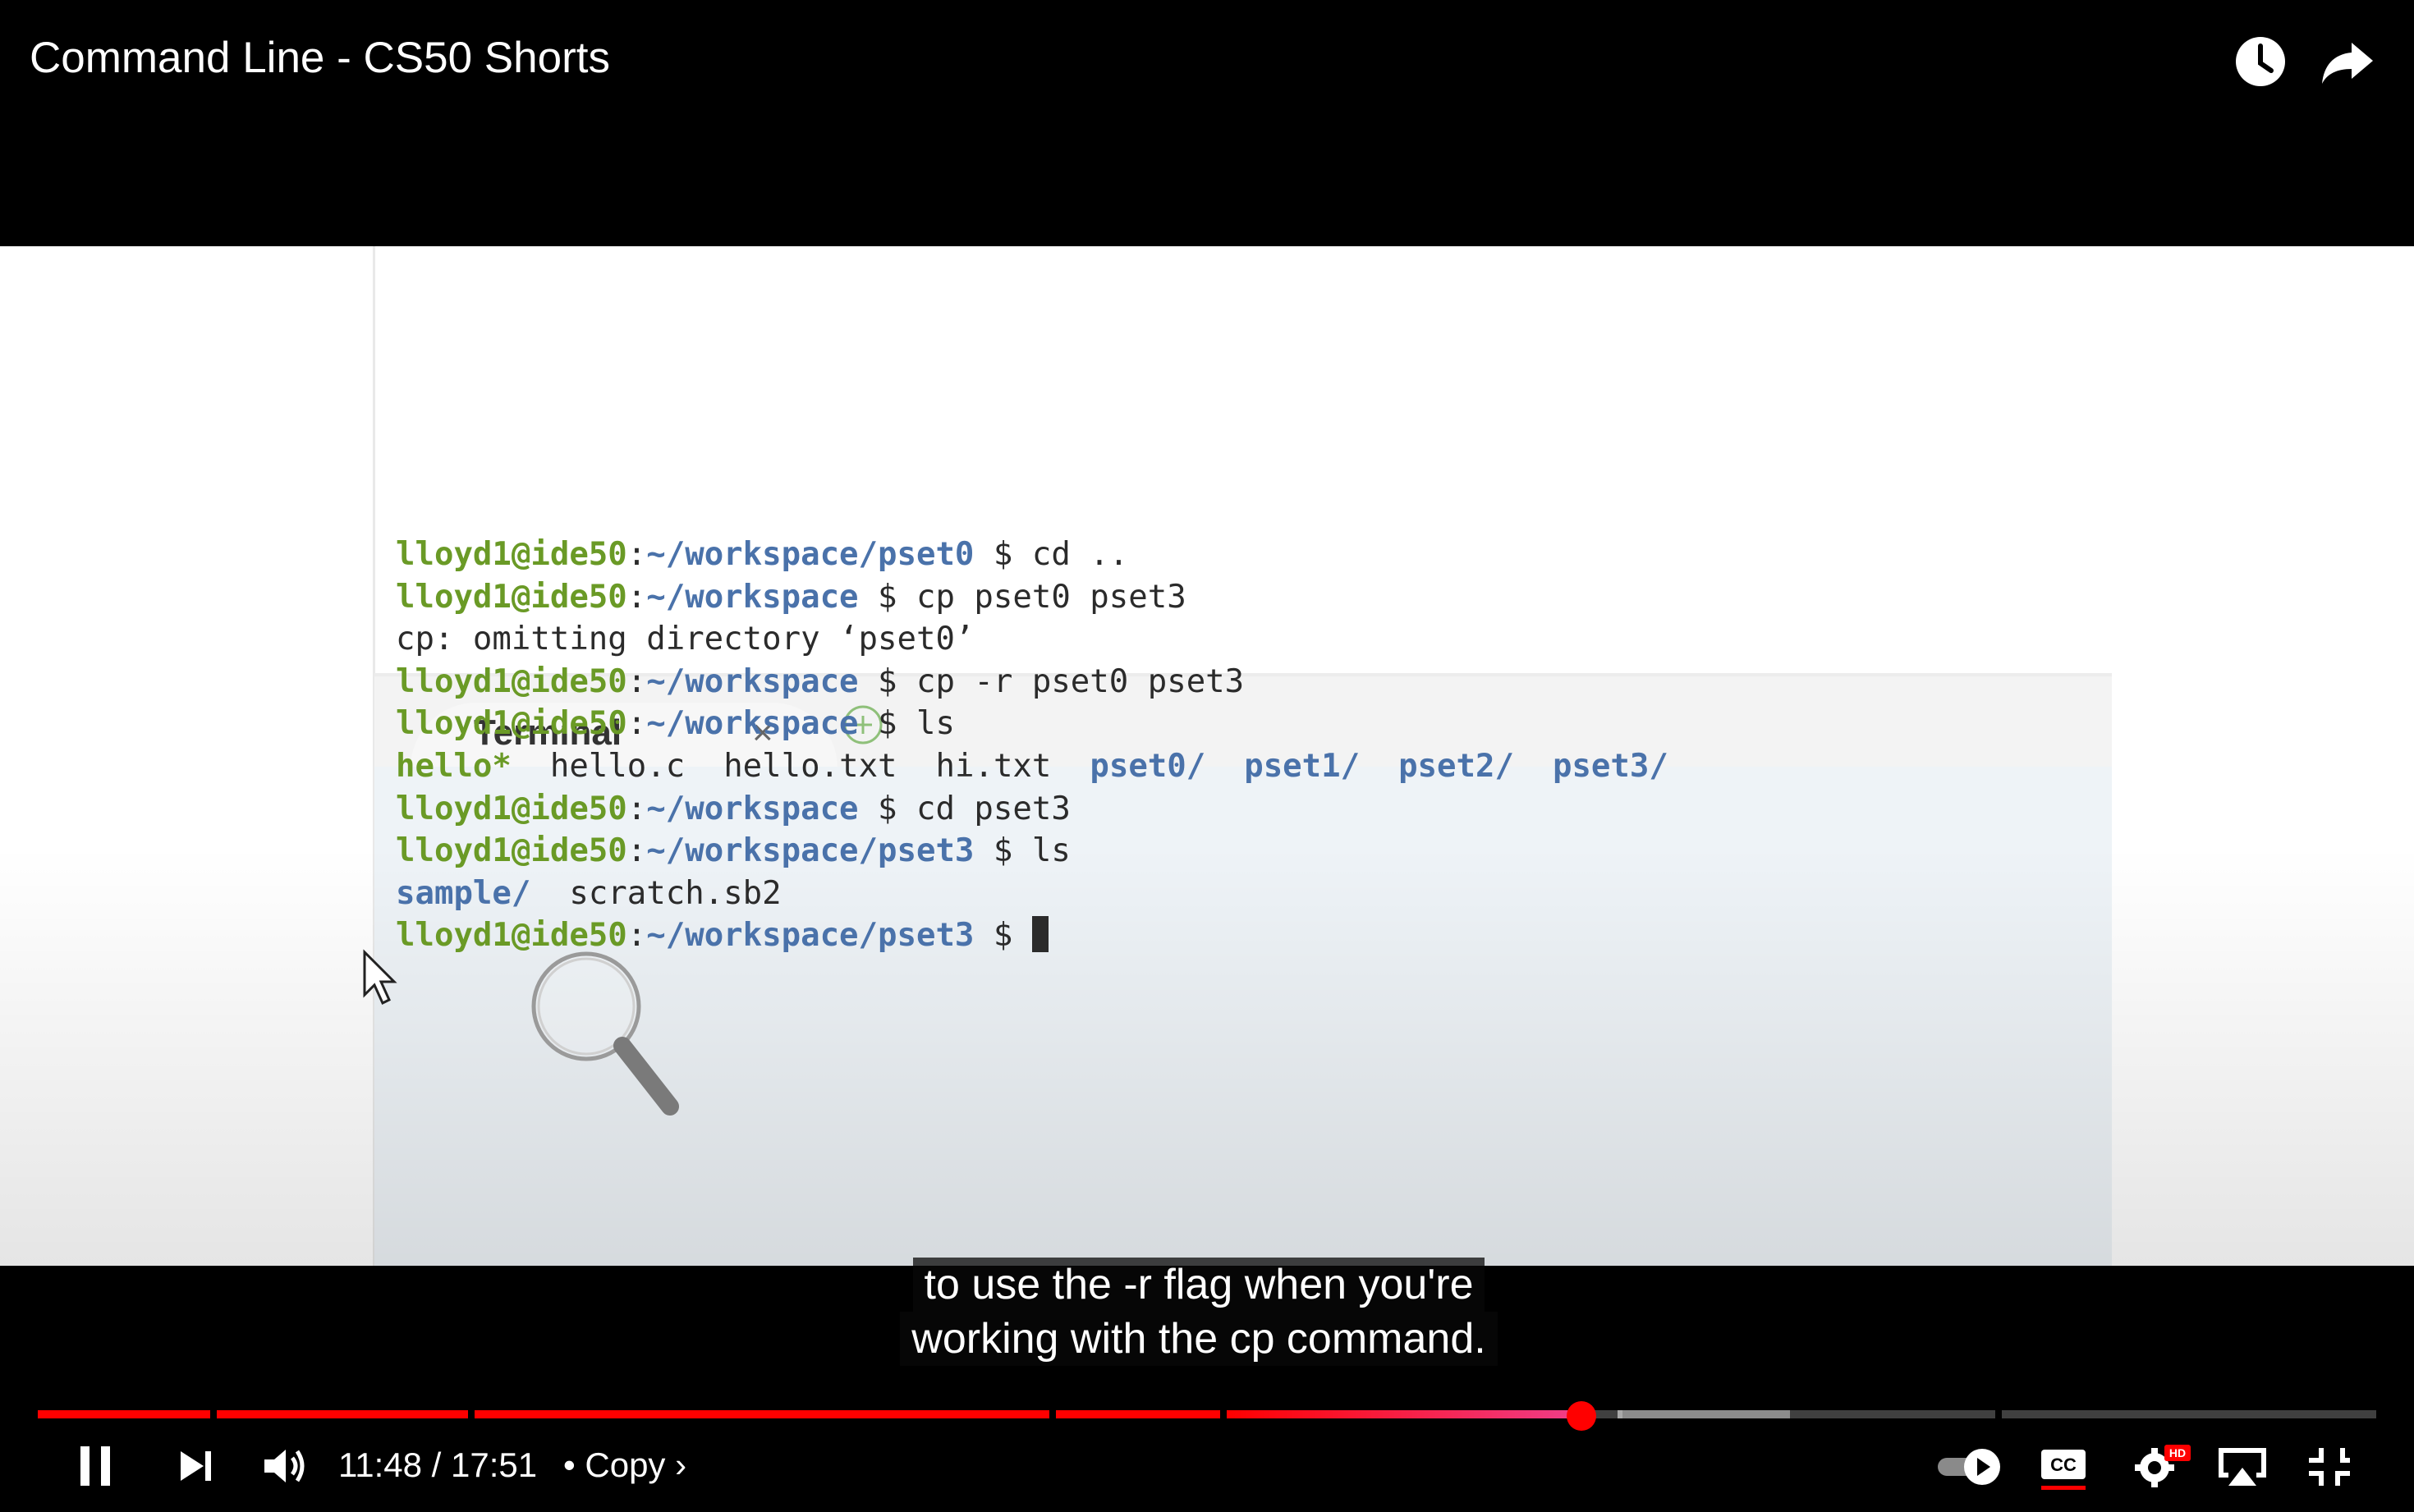 Image resolution: width=2414 pixels, height=1512 pixels. Describe the element at coordinates (2178, 1452) in the screenshot. I see `hd-badge: HD` at that location.